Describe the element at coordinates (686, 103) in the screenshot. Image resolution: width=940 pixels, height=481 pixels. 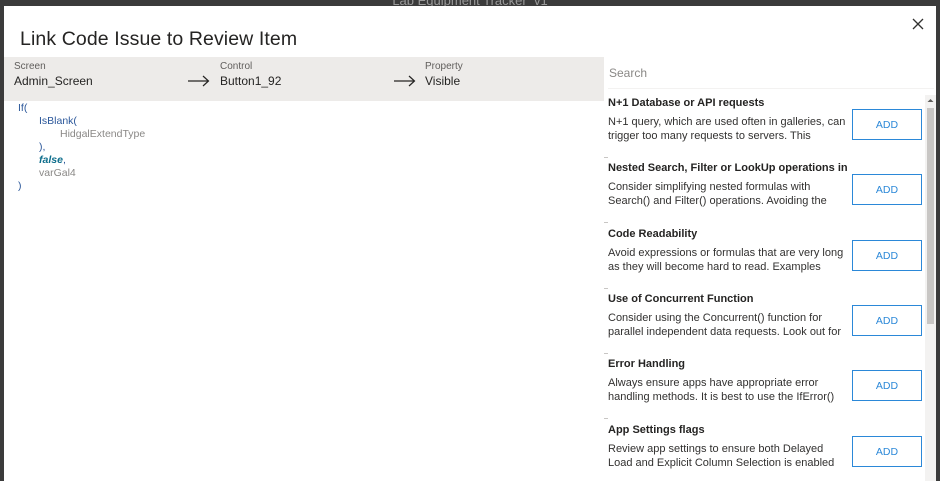
I see `item-title: N+1 Database or API requests` at that location.